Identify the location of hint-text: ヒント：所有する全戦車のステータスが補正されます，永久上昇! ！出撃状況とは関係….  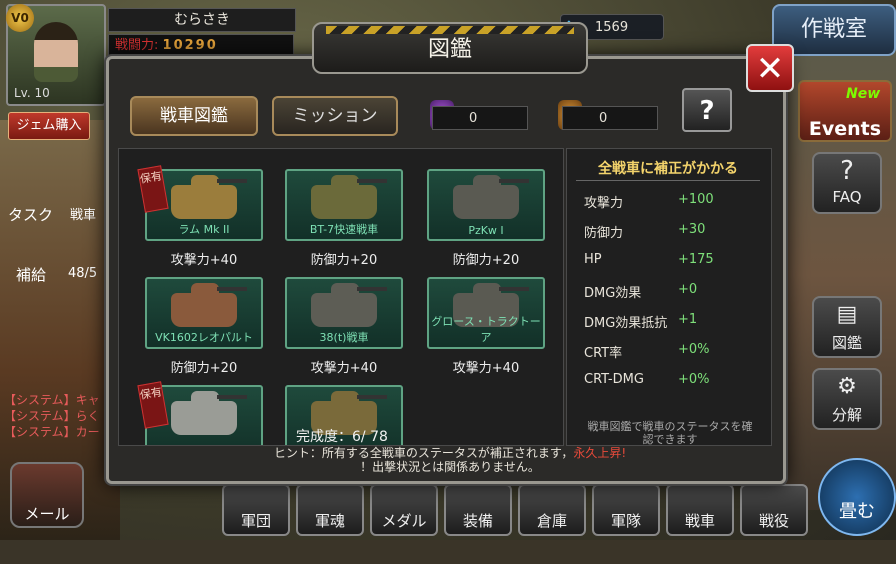
(450, 460).